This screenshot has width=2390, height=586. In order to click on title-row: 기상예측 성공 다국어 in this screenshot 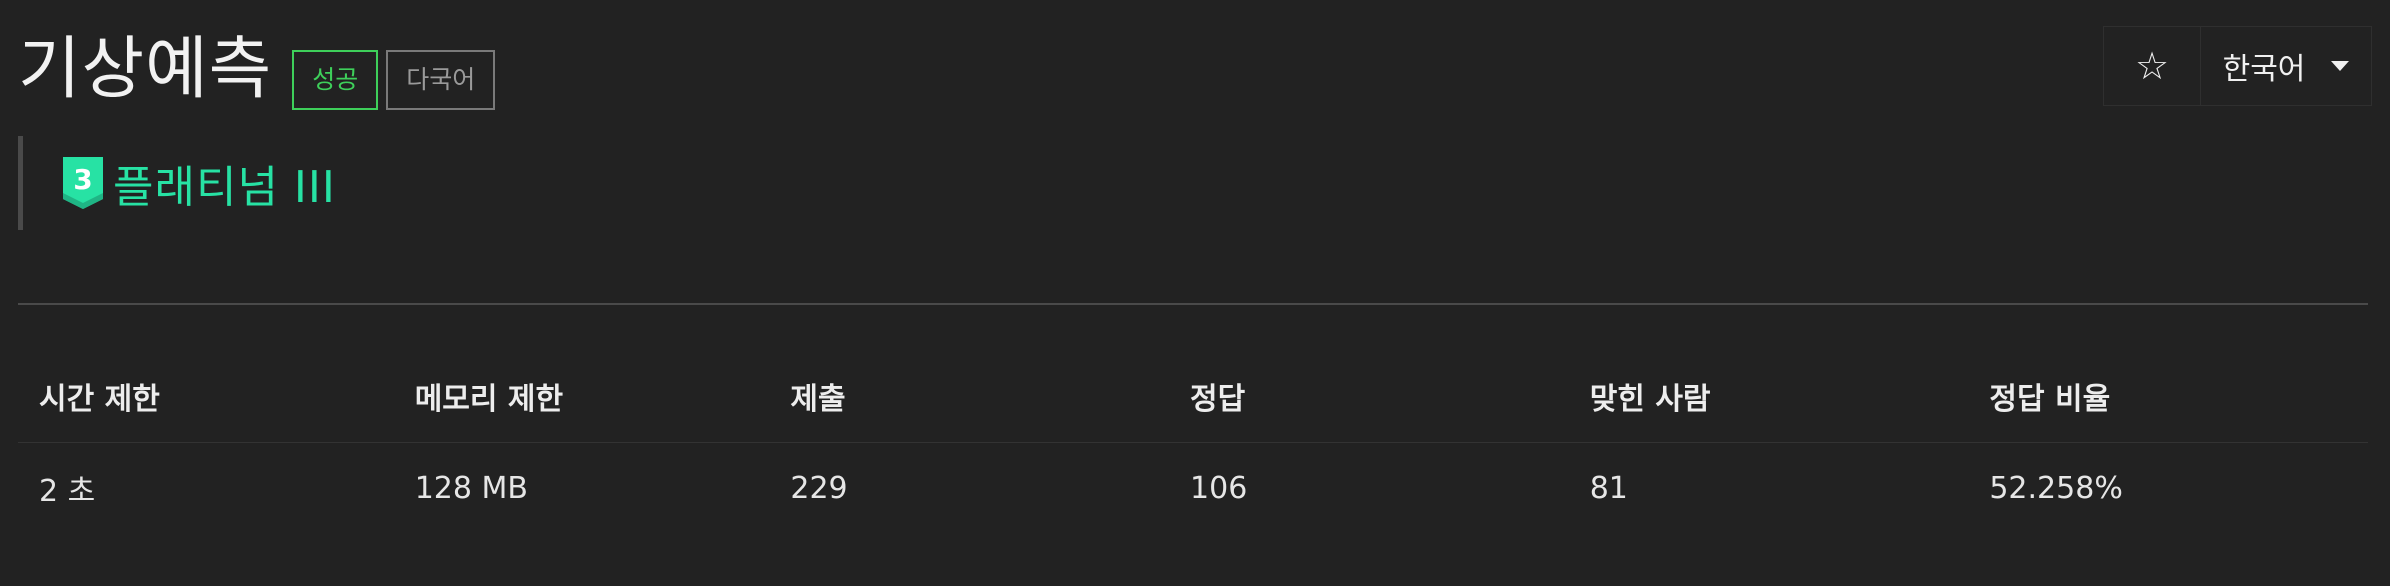, I will do `click(257, 70)`.